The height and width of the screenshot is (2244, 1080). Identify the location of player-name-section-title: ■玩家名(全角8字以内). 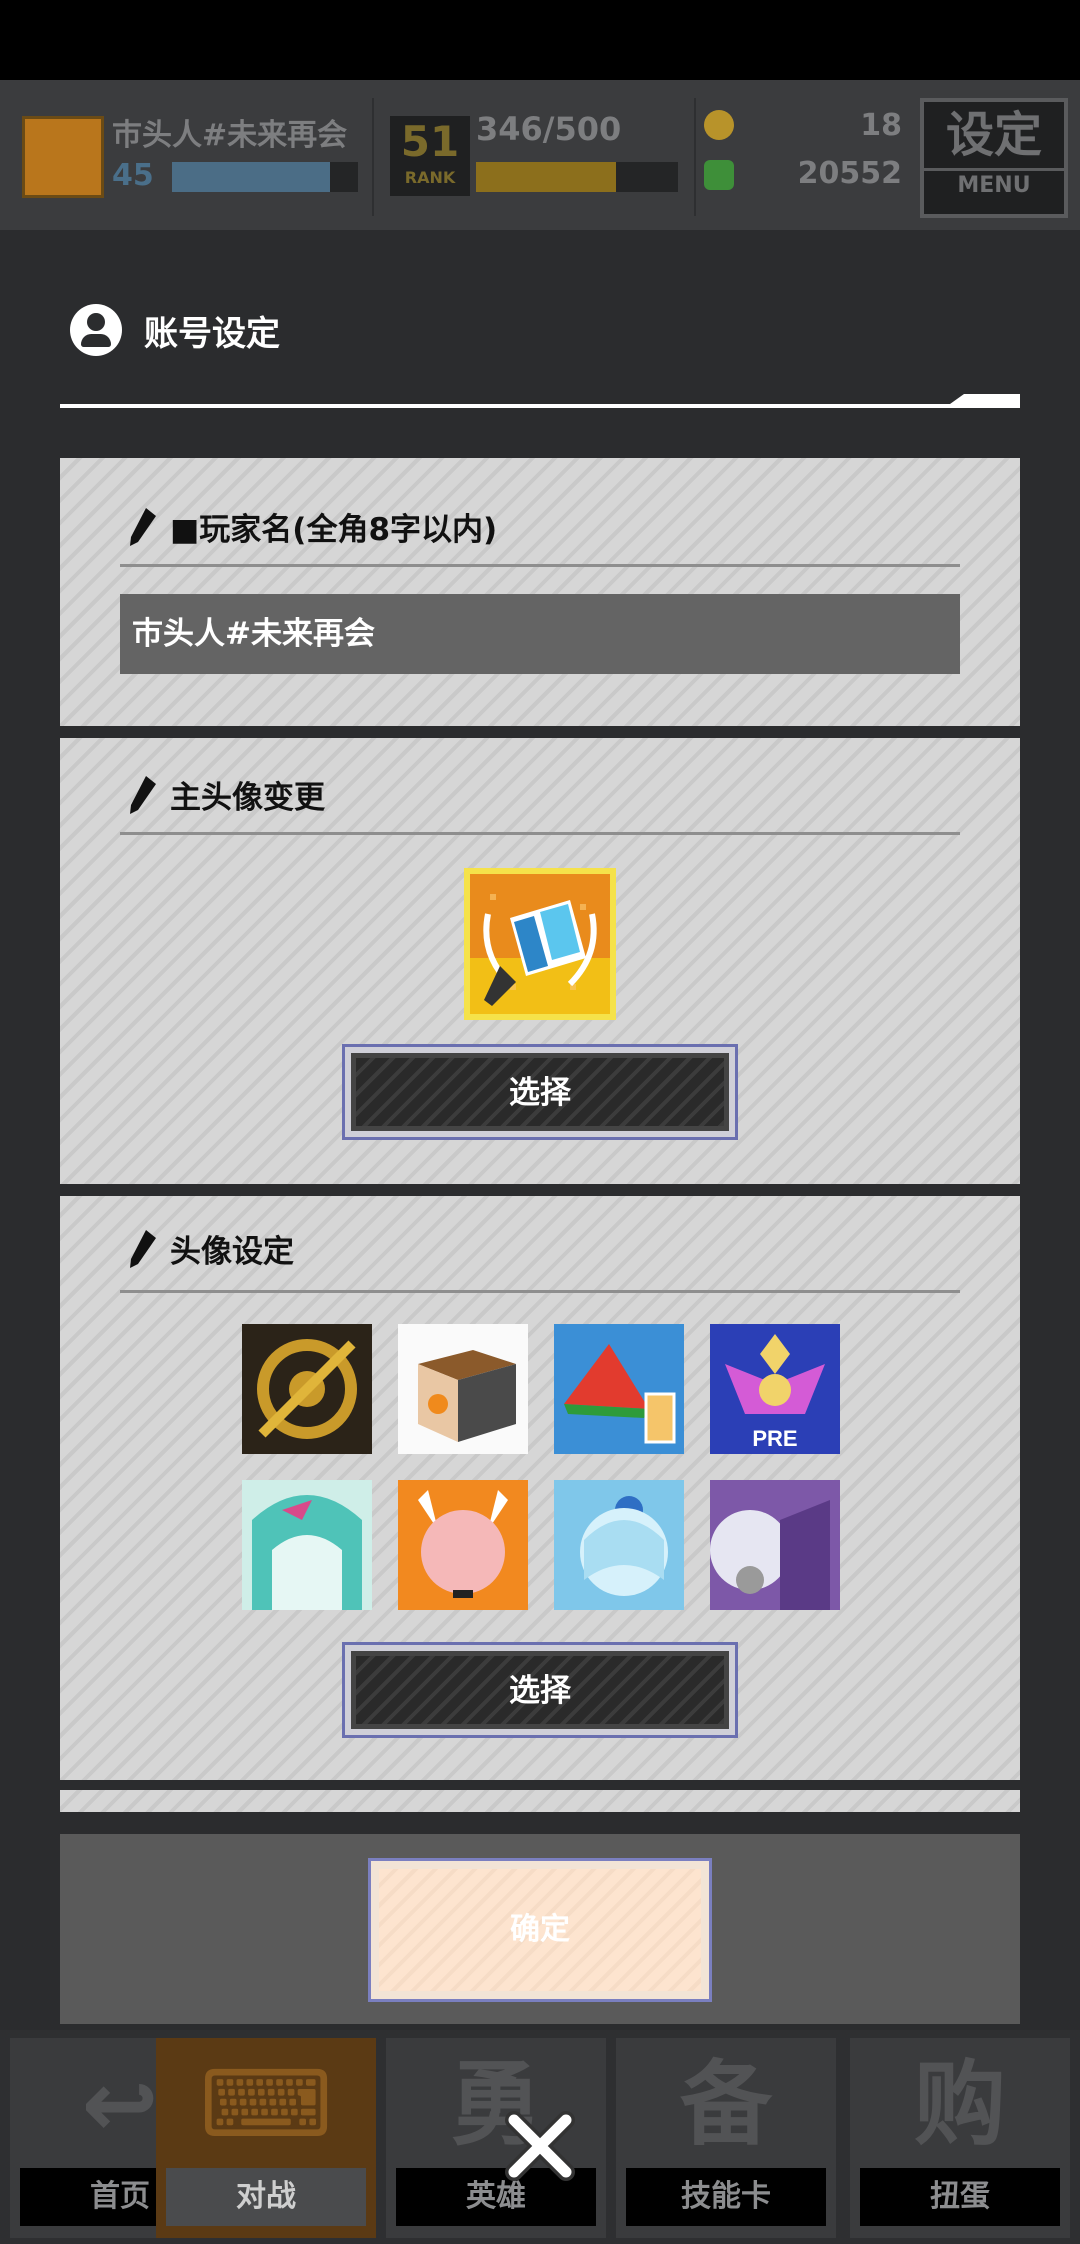
(312, 526).